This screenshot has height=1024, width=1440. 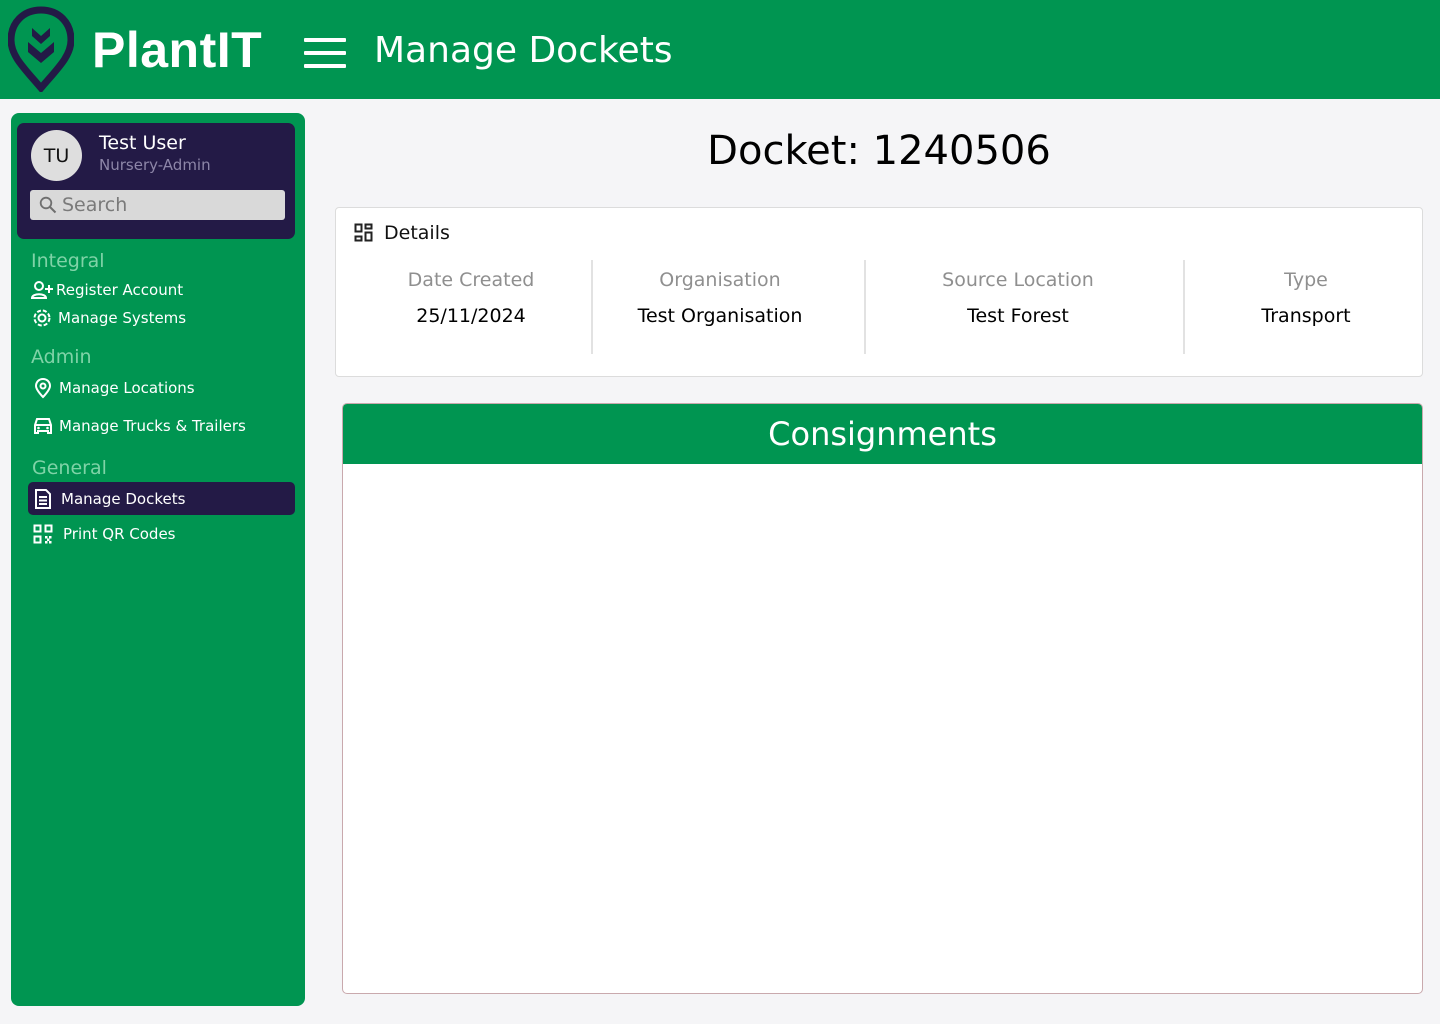 What do you see at coordinates (68, 261) in the screenshot?
I see `section-label-integral: Integral` at bounding box center [68, 261].